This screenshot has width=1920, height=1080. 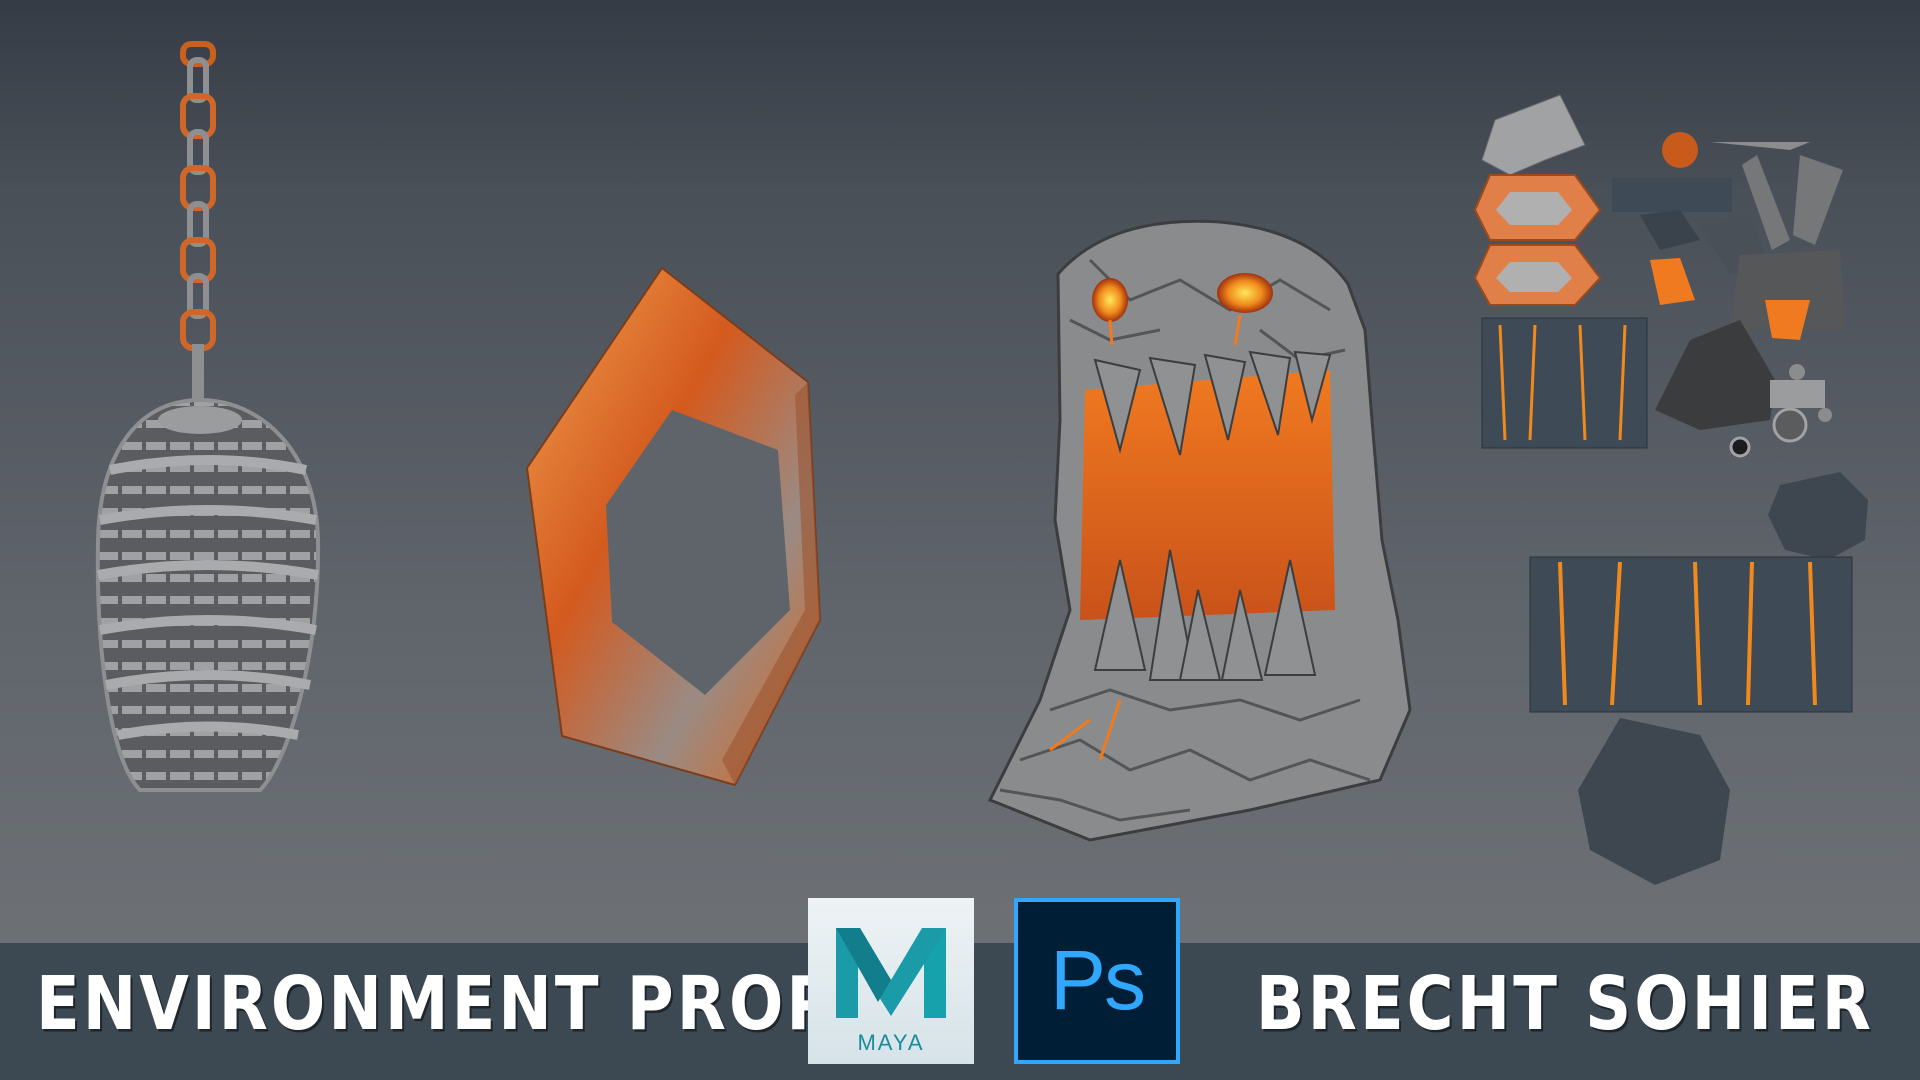 What do you see at coordinates (1564, 1005) in the screenshot?
I see `footer-author-name: Brecht Sohier` at bounding box center [1564, 1005].